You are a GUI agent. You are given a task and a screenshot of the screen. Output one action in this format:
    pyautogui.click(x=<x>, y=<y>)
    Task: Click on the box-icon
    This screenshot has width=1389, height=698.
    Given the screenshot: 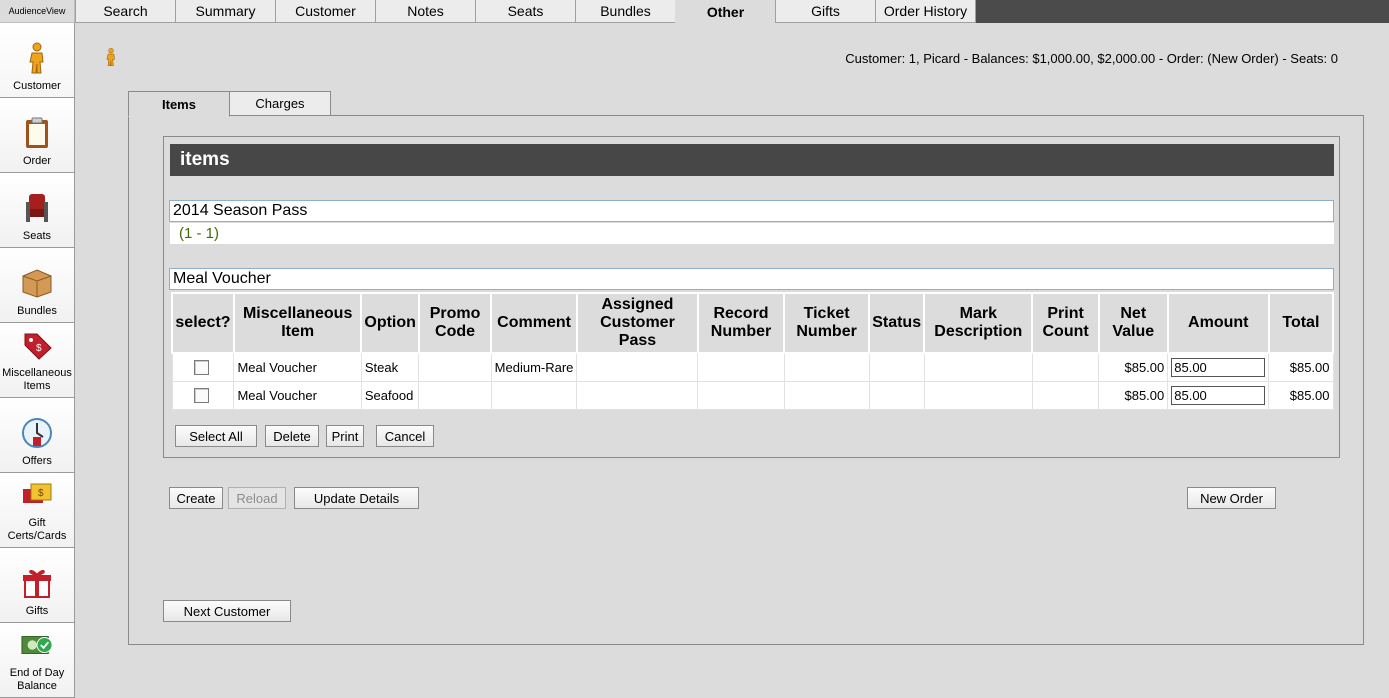 What is the action you would take?
    pyautogui.click(x=37, y=283)
    